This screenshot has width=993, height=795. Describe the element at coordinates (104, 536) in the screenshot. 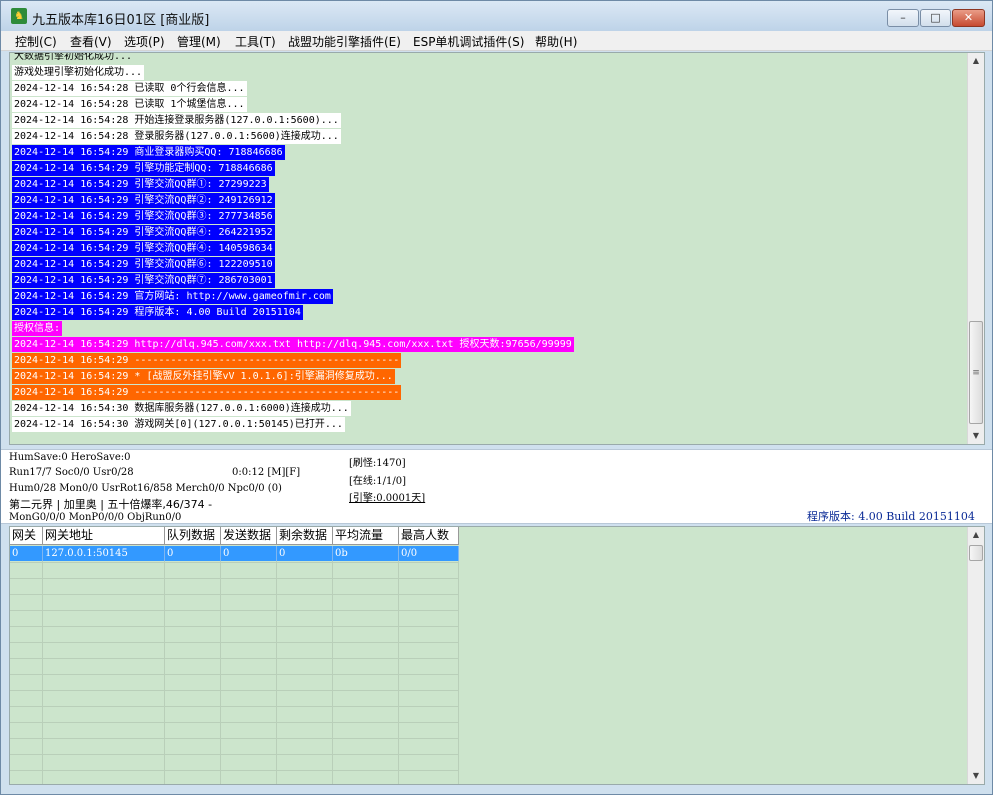

I see `column-header: 网关地址` at that location.